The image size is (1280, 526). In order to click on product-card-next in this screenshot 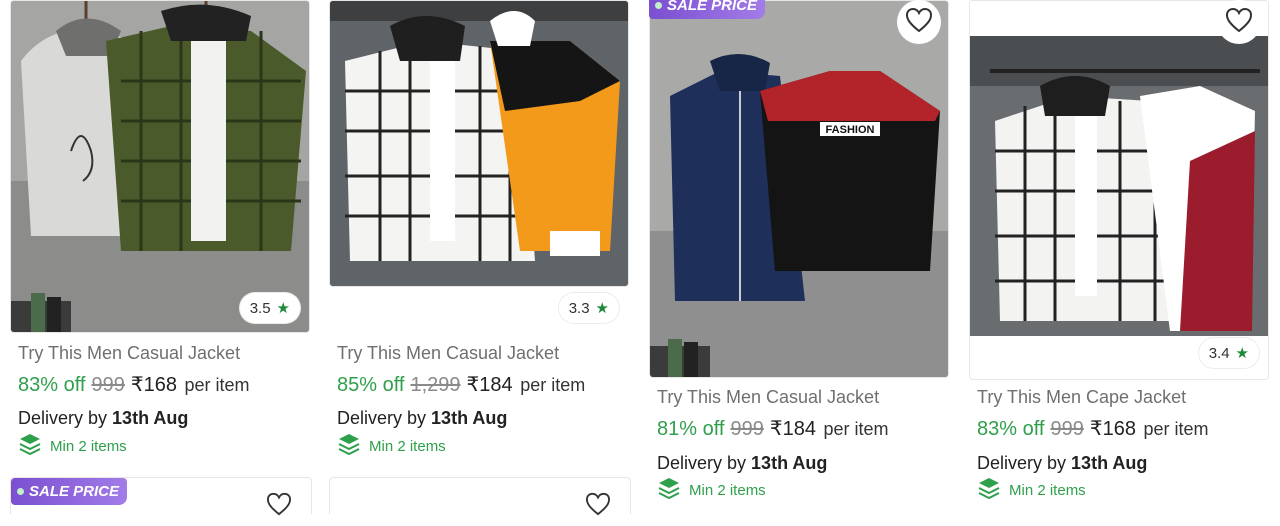, I will do `click(480, 501)`.